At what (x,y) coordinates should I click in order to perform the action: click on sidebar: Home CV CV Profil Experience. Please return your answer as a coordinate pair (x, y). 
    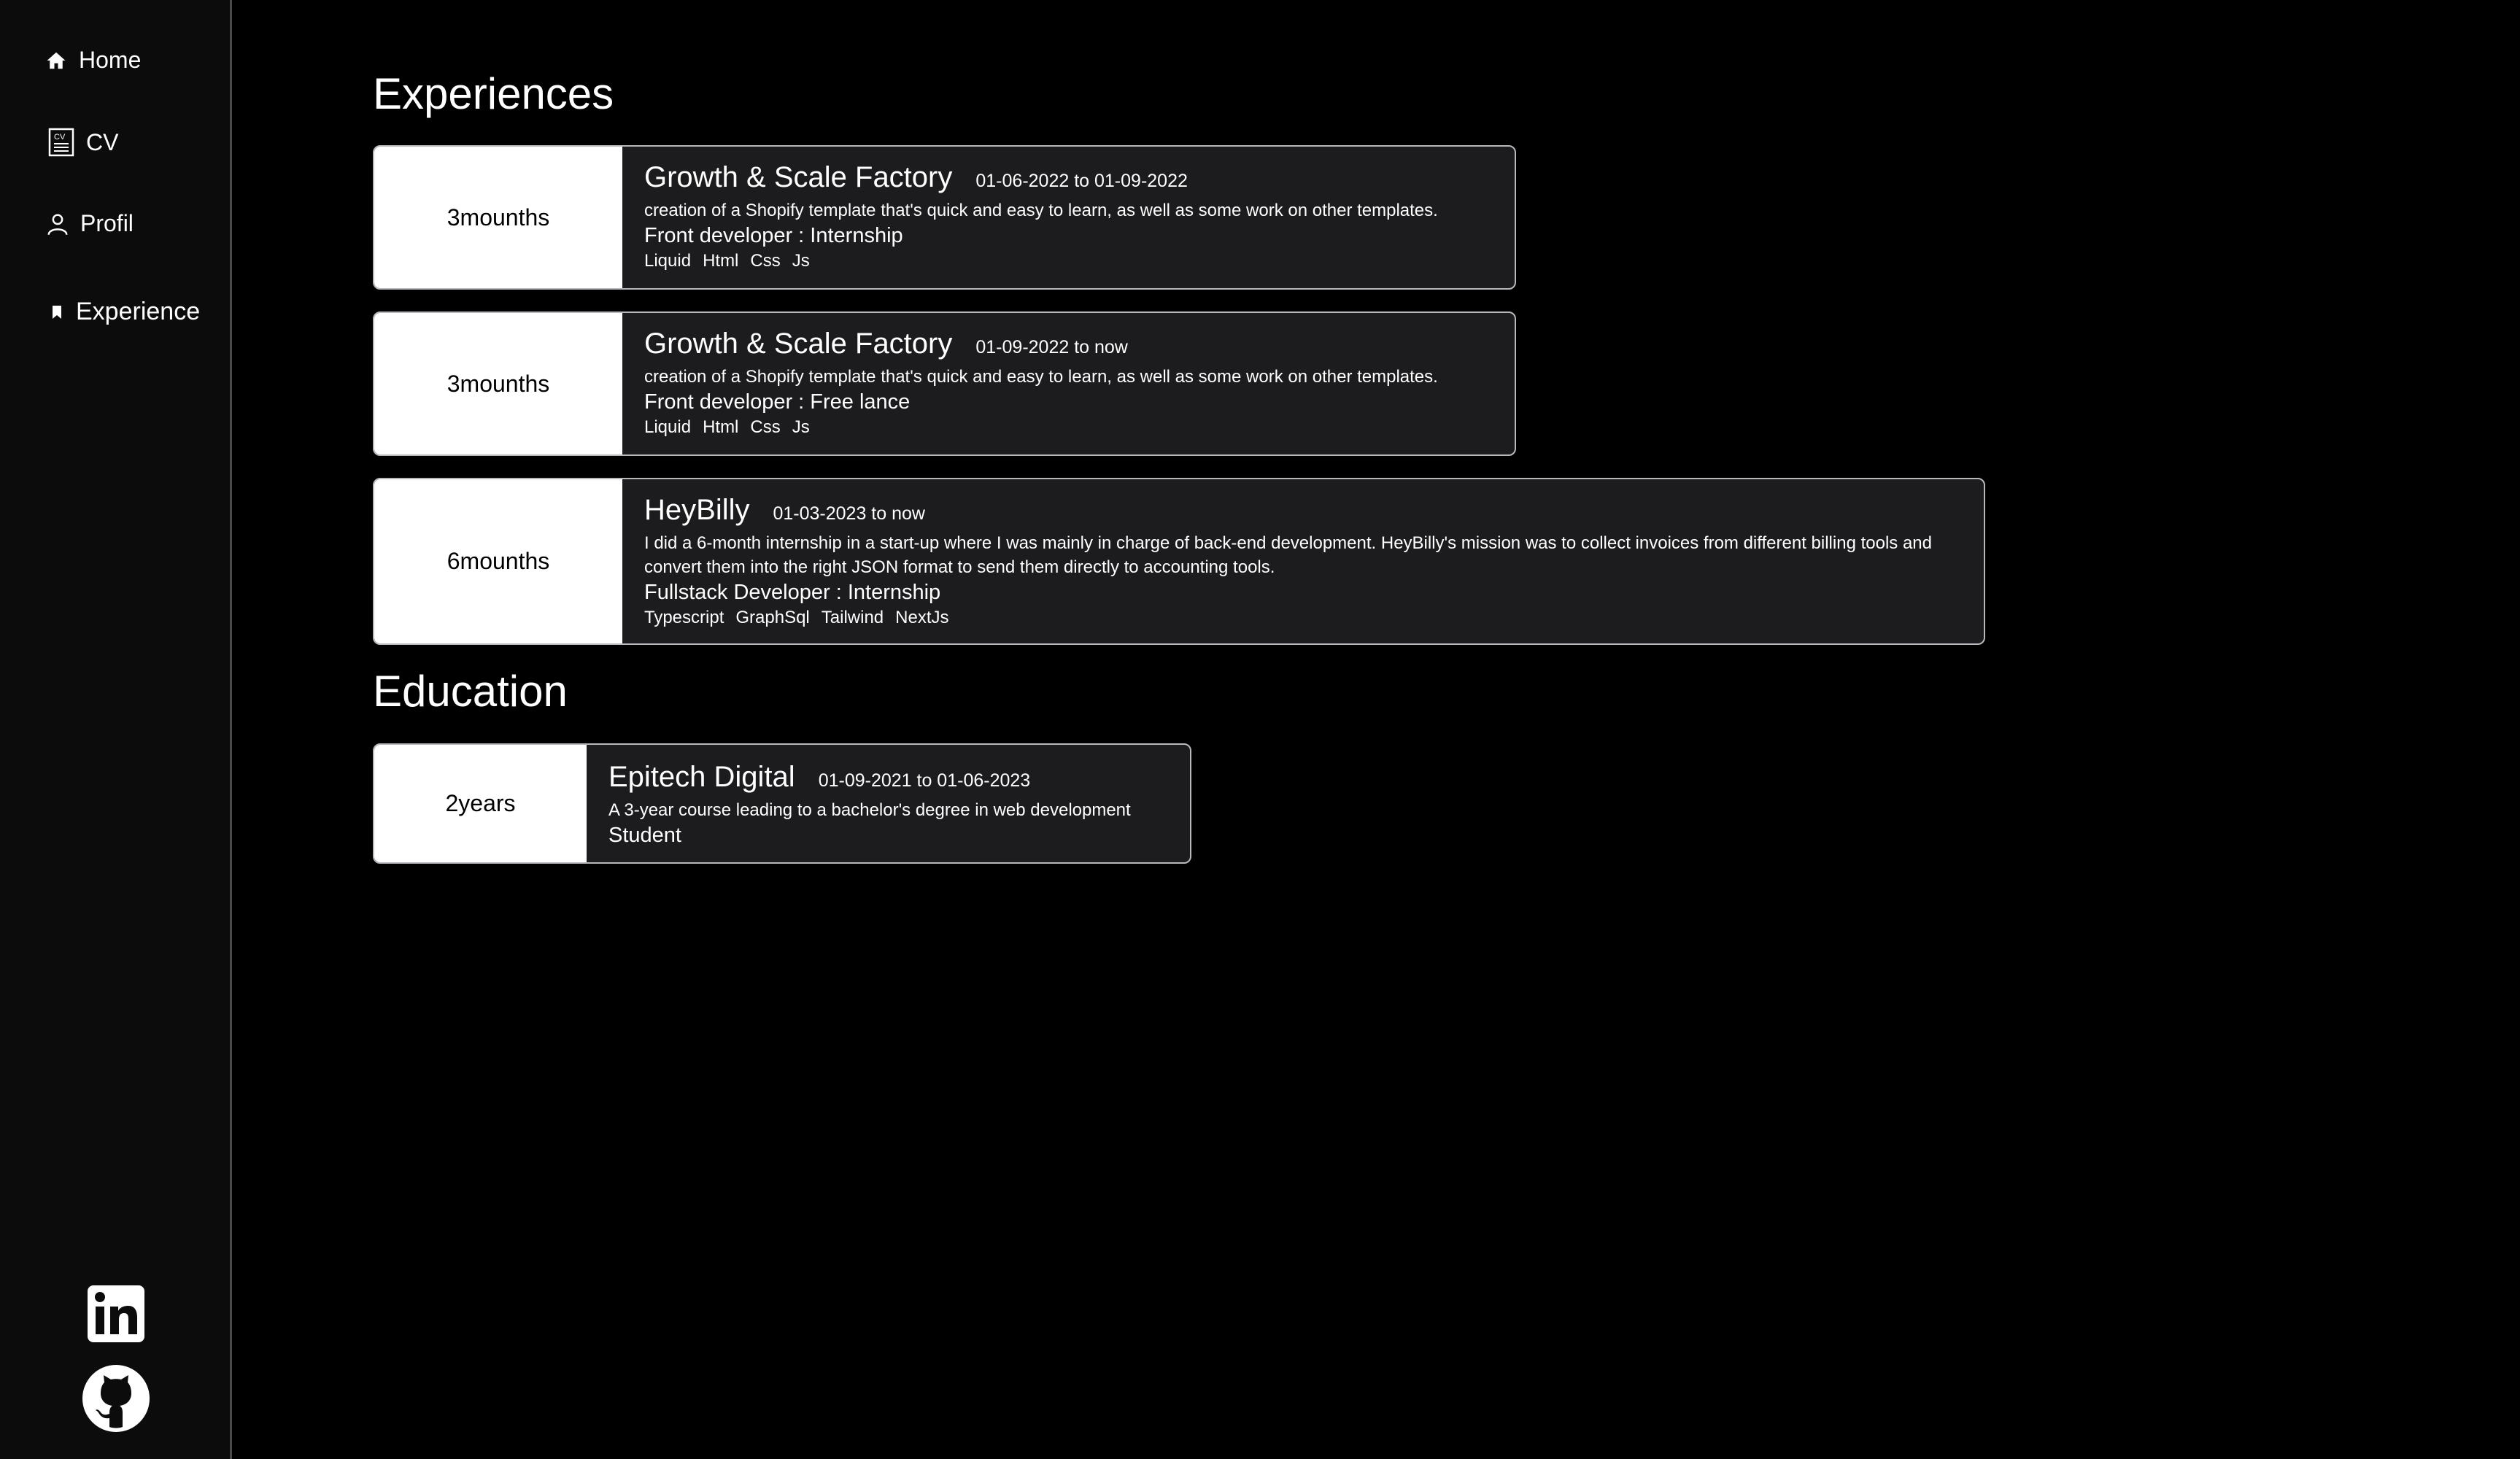
    Looking at the image, I should click on (116, 729).